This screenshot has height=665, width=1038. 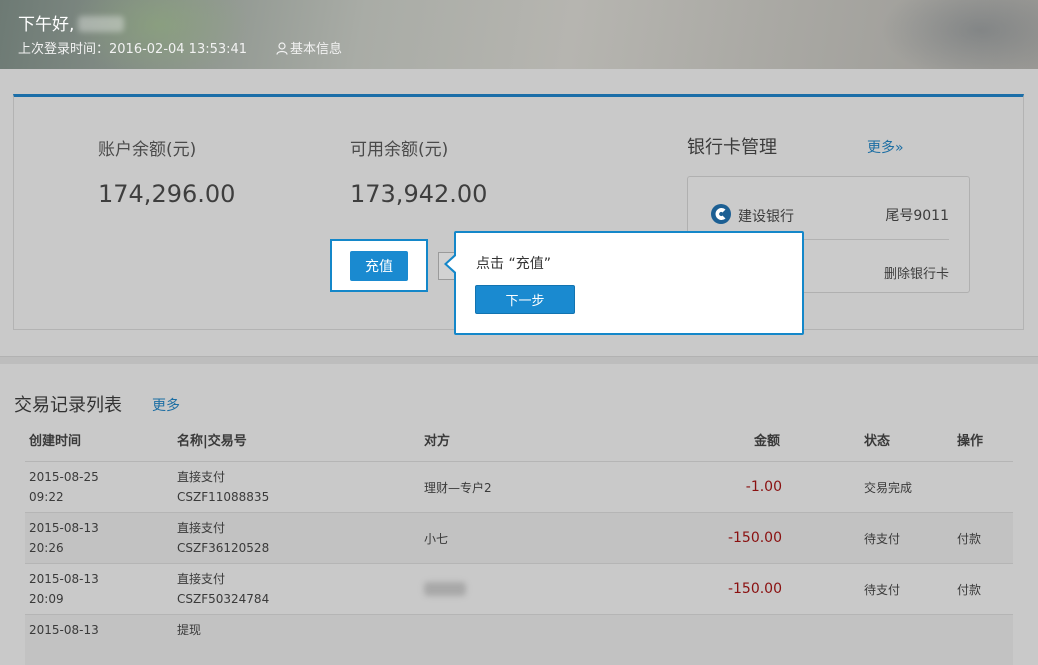 I want to click on header-banner: 下午好, 上次登录时间：2016-02-04 13:53:41 基本信息, so click(x=519, y=34).